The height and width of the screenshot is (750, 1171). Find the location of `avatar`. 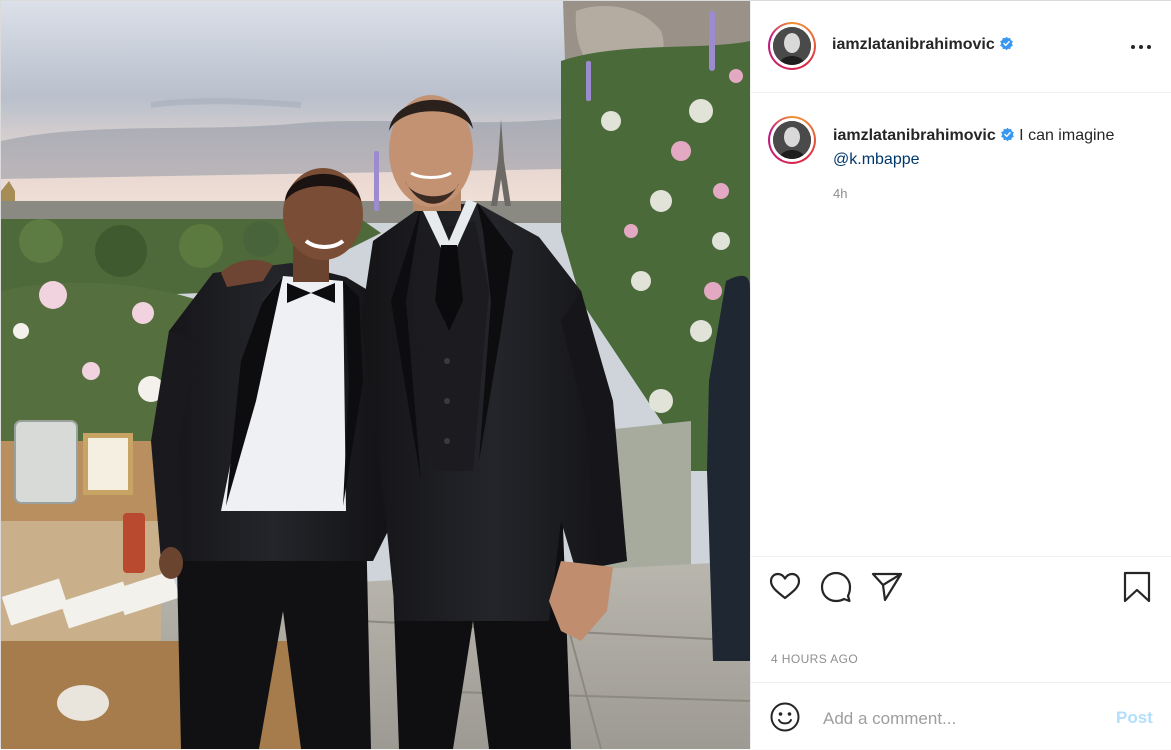

avatar is located at coordinates (792, 46).